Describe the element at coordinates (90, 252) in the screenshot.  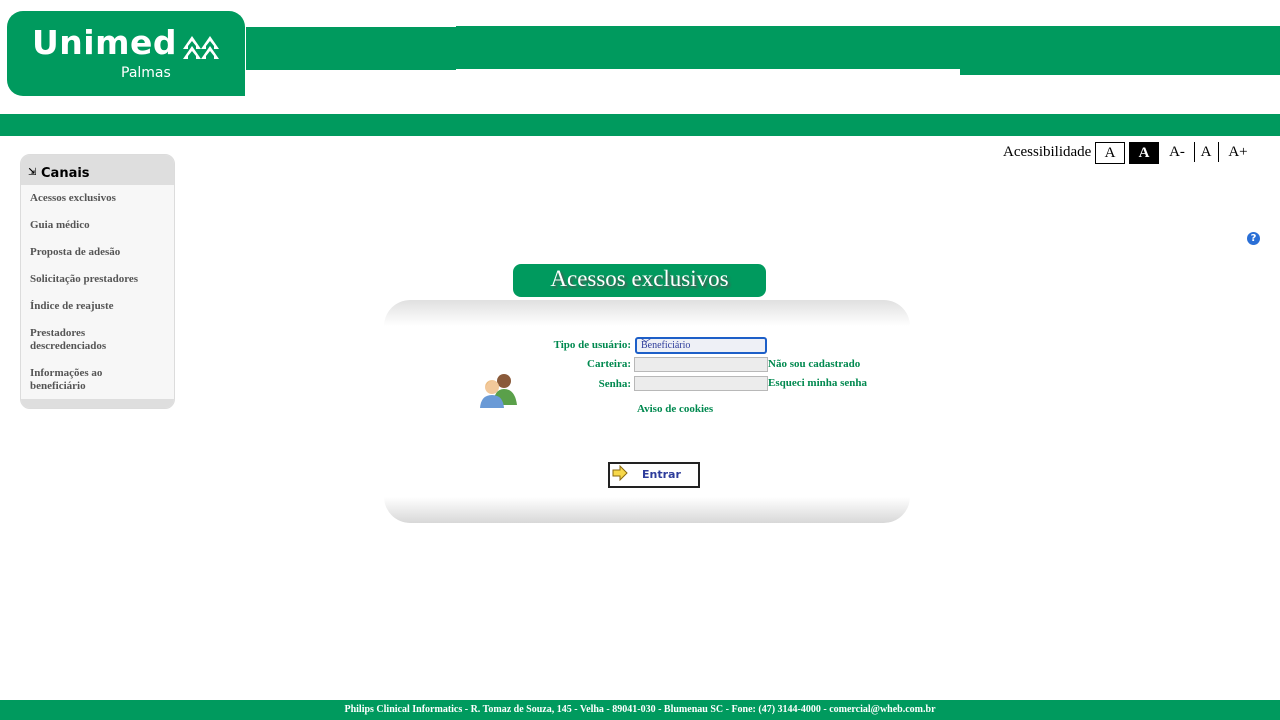
I see `sidebar-item-proposta-adesao: Proposta de adesão` at that location.